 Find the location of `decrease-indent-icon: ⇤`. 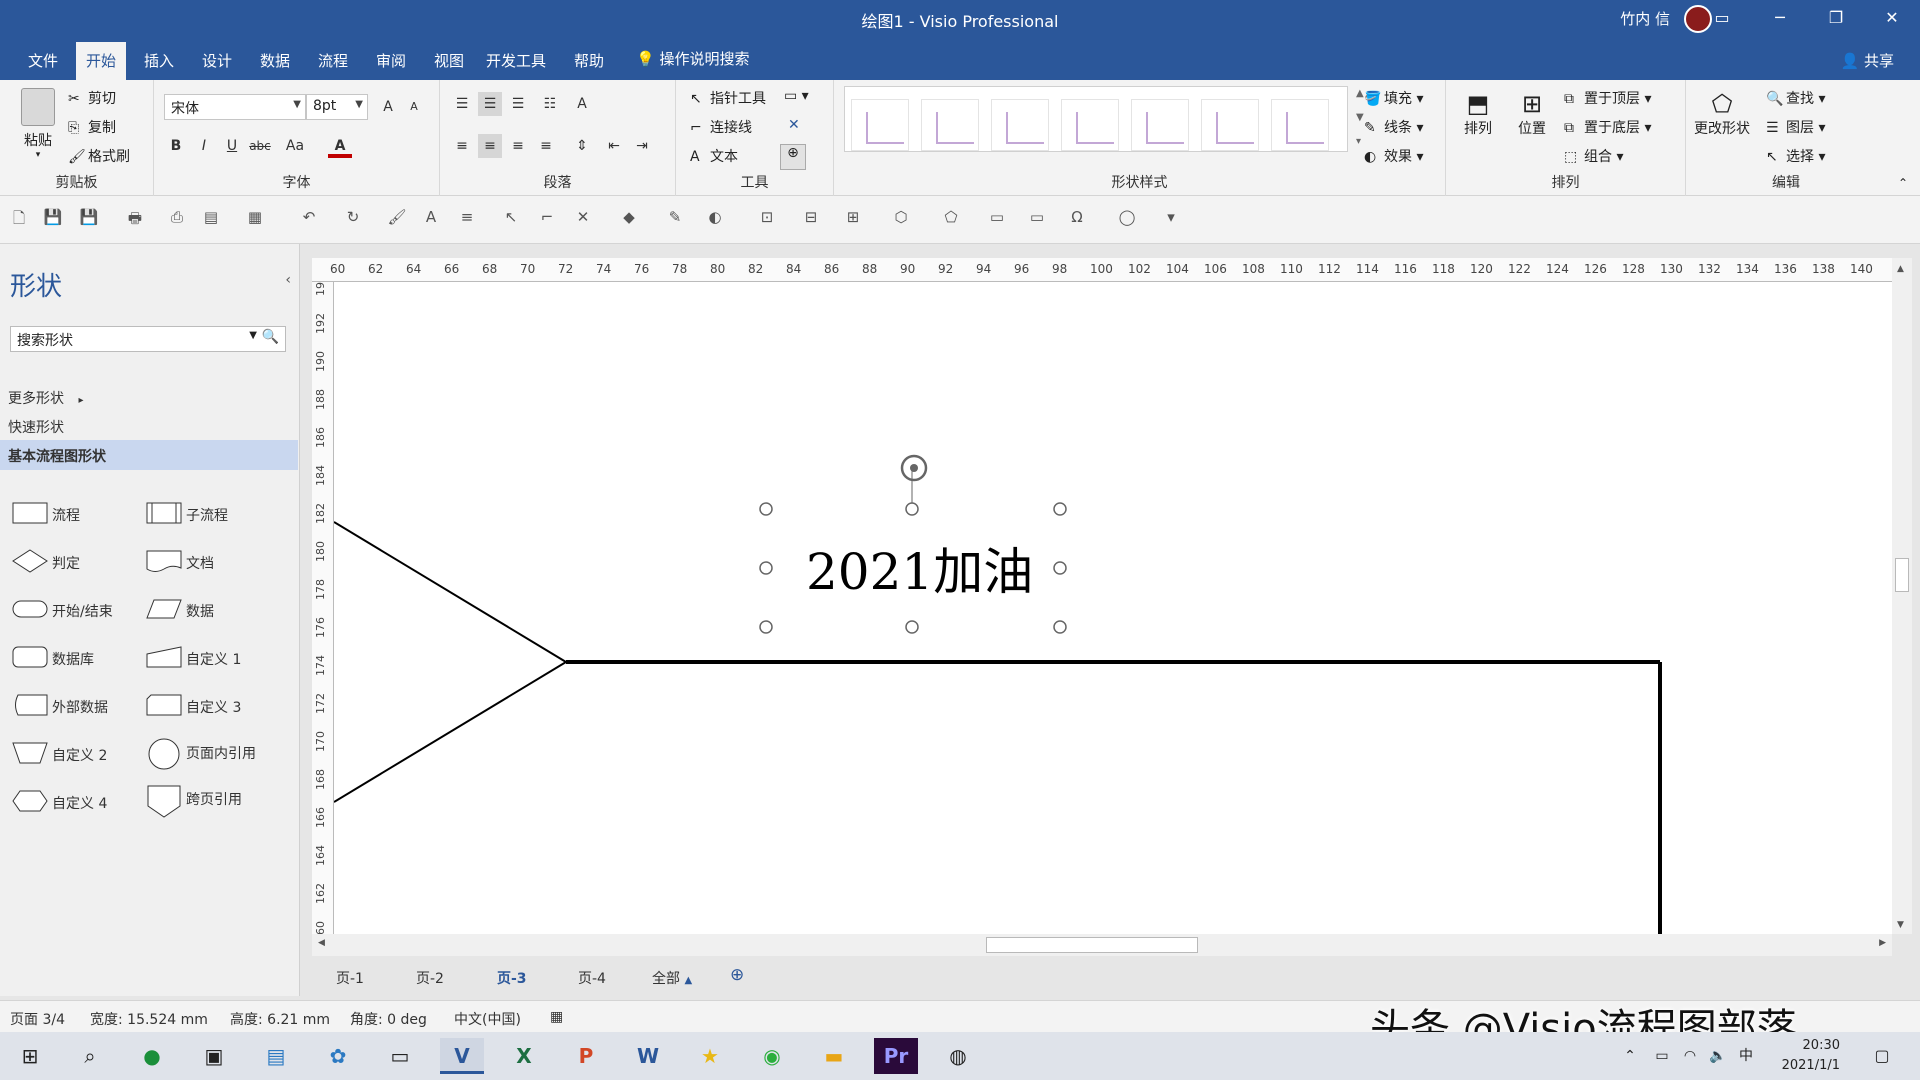

decrease-indent-icon: ⇤ is located at coordinates (614, 146).